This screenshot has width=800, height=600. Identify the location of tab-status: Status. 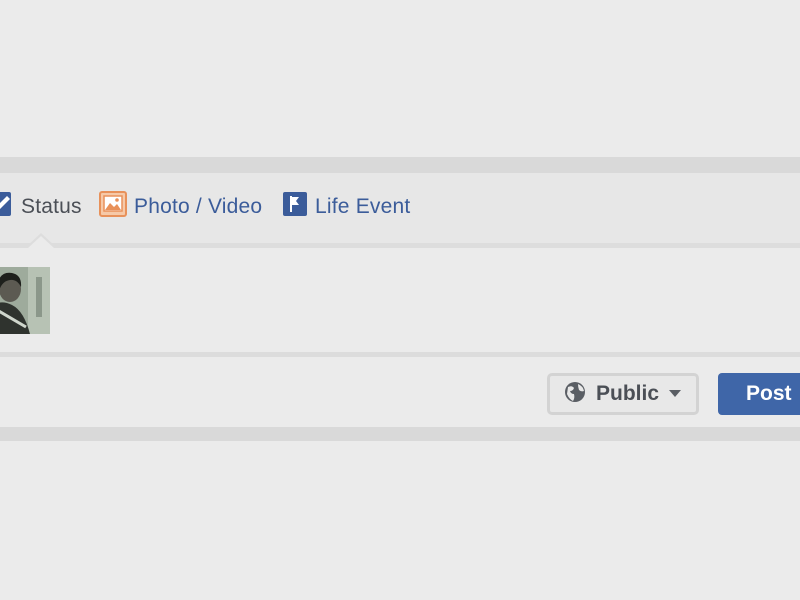
(41, 207).